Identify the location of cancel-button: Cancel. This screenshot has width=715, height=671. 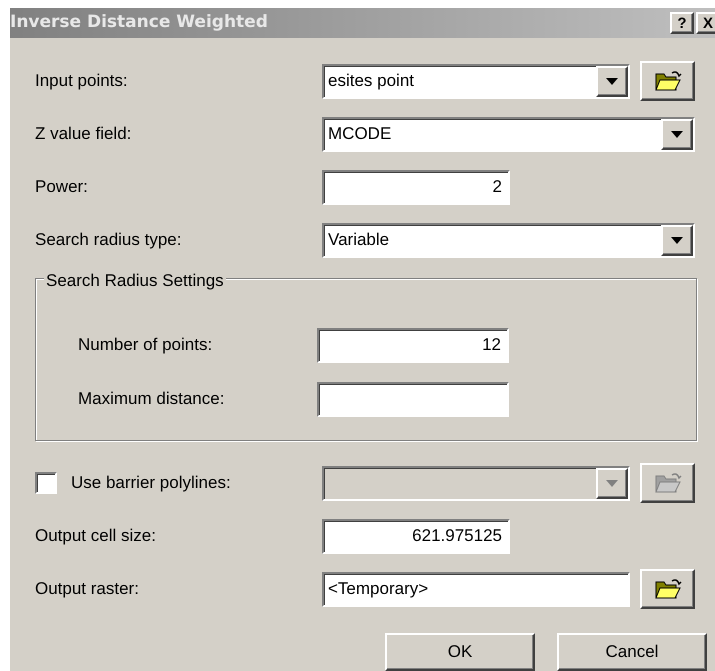
(632, 652).